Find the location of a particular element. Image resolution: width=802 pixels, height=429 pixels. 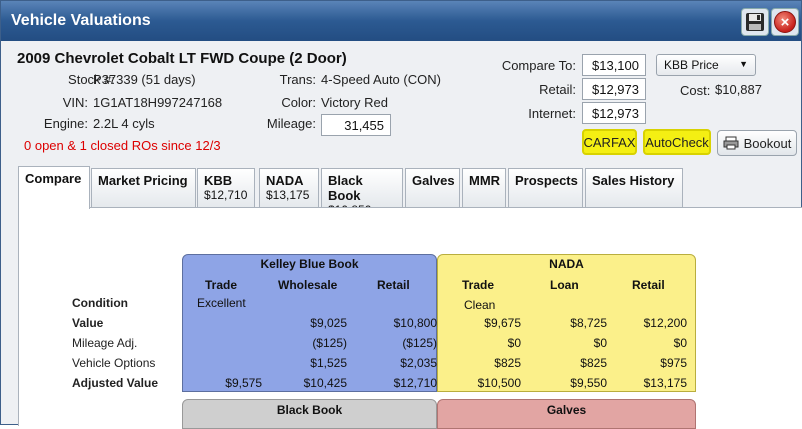

kbb-options-retail: $2,035 is located at coordinates (418, 363).